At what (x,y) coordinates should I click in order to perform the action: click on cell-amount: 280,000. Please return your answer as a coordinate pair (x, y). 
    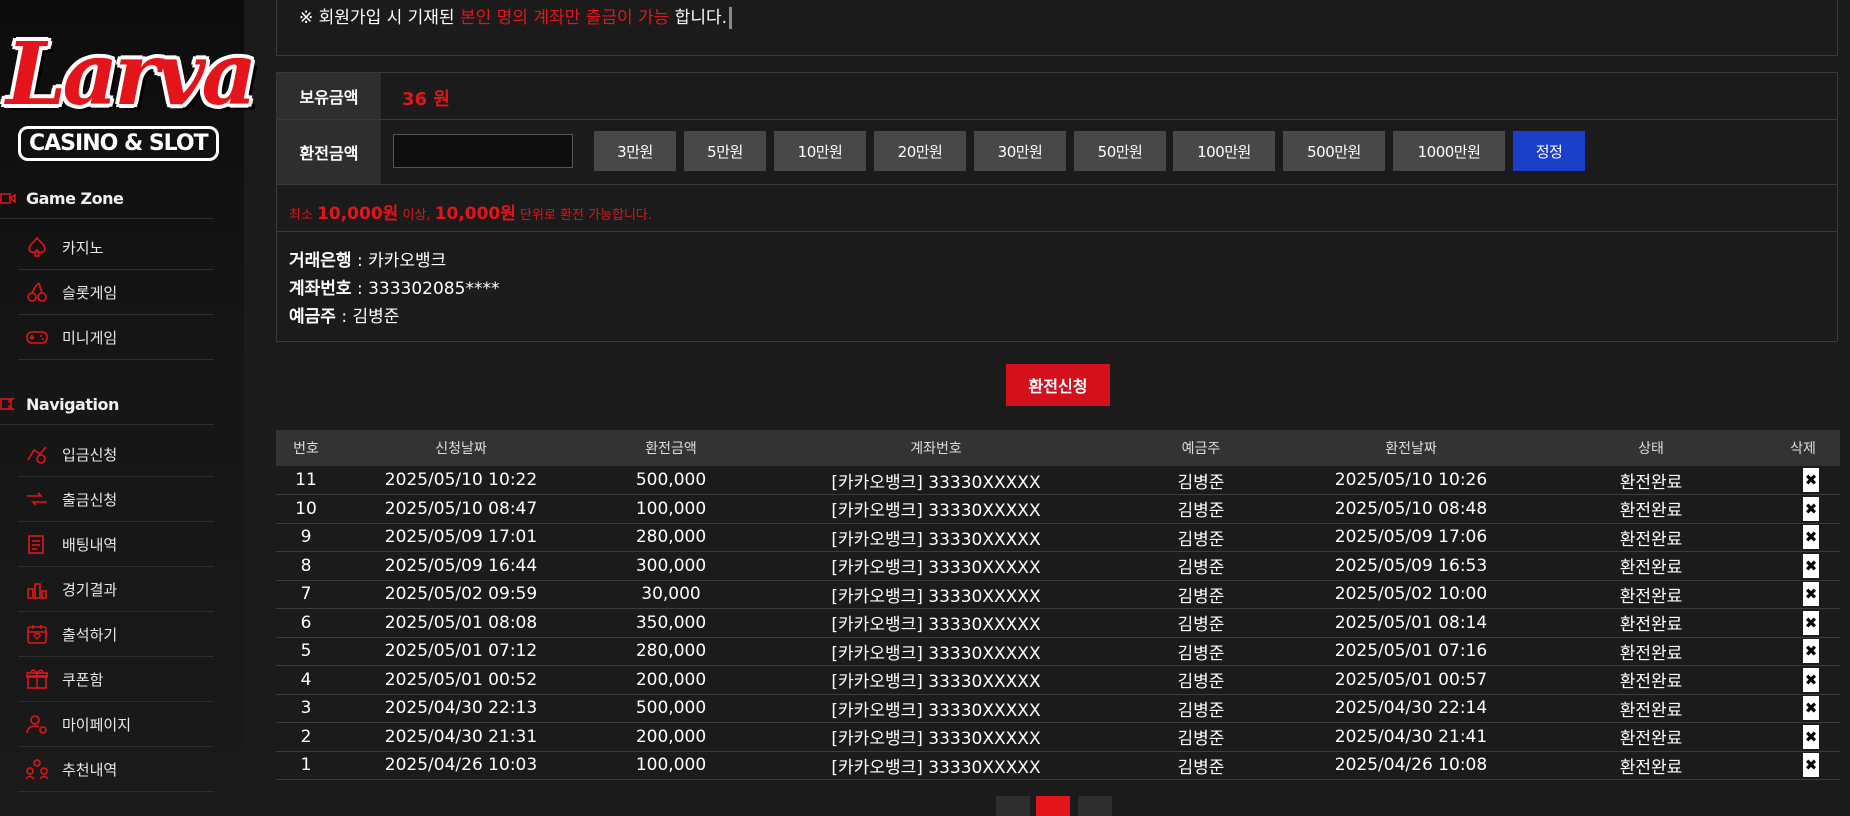
    Looking at the image, I should click on (671, 651).